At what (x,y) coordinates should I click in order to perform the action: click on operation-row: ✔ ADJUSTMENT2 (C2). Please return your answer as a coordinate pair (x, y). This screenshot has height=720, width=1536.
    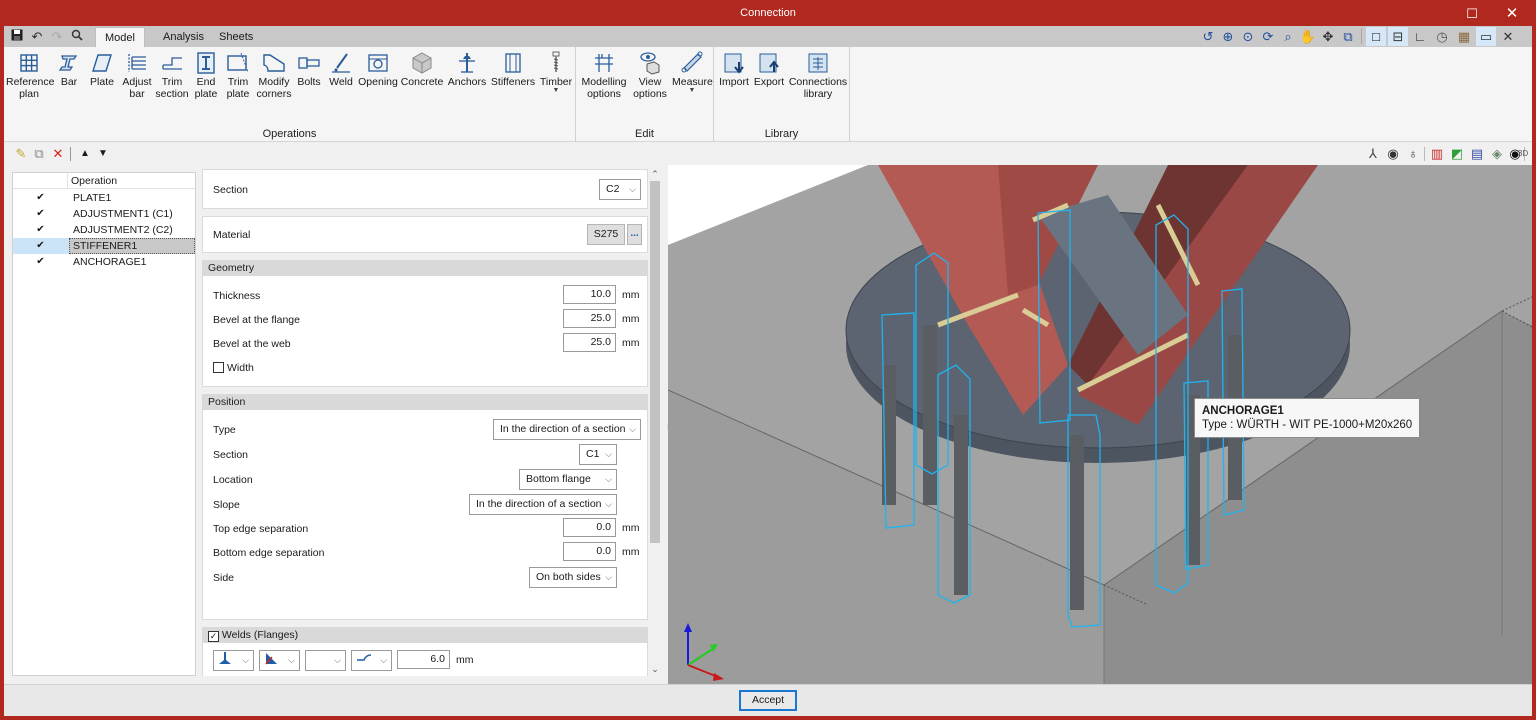
    Looking at the image, I should click on (104, 230).